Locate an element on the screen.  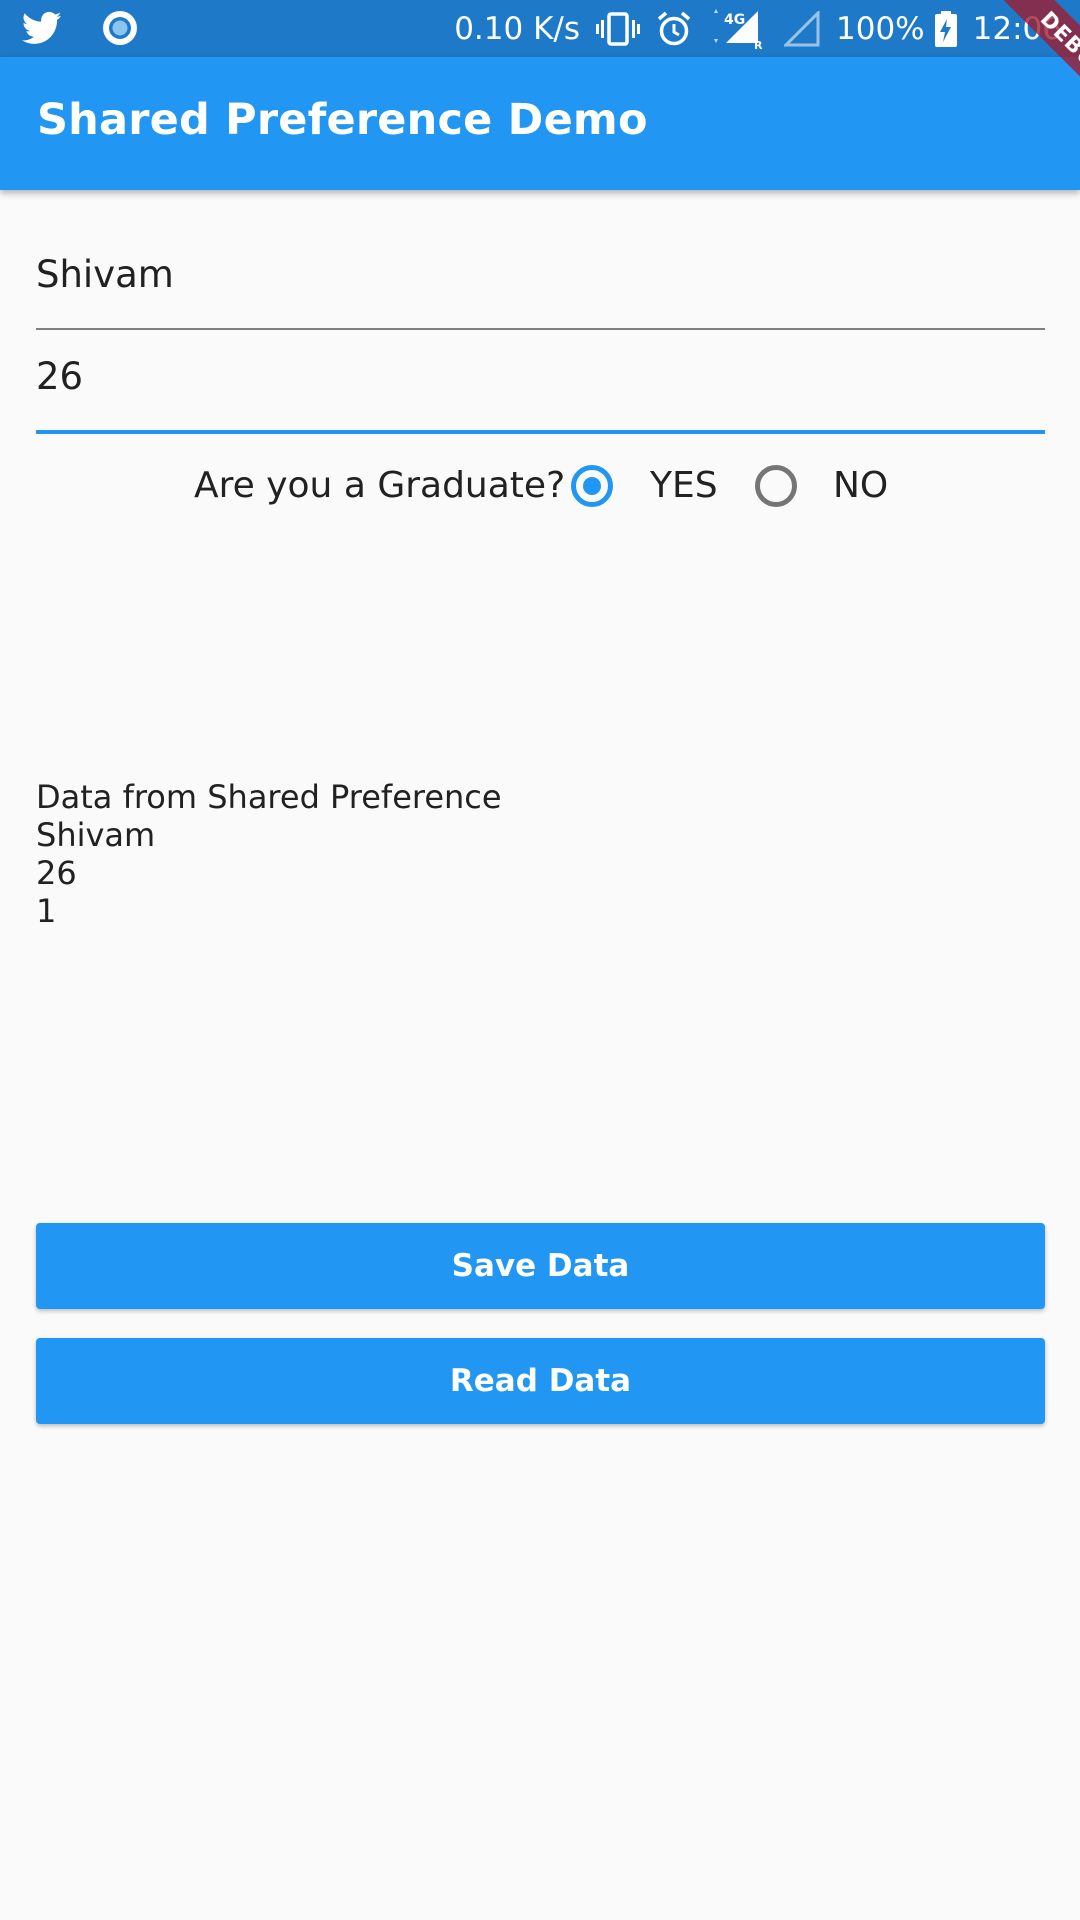
twitter-icon is located at coordinates (42, 27).